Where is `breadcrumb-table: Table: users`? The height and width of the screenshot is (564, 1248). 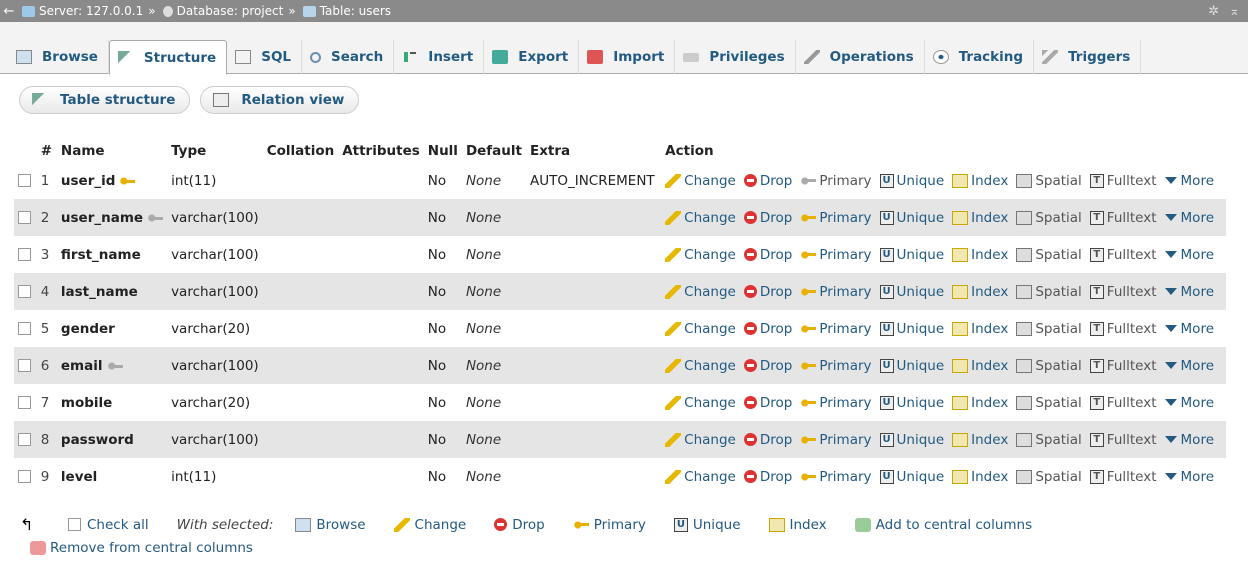 breadcrumb-table: Table: users is located at coordinates (345, 11).